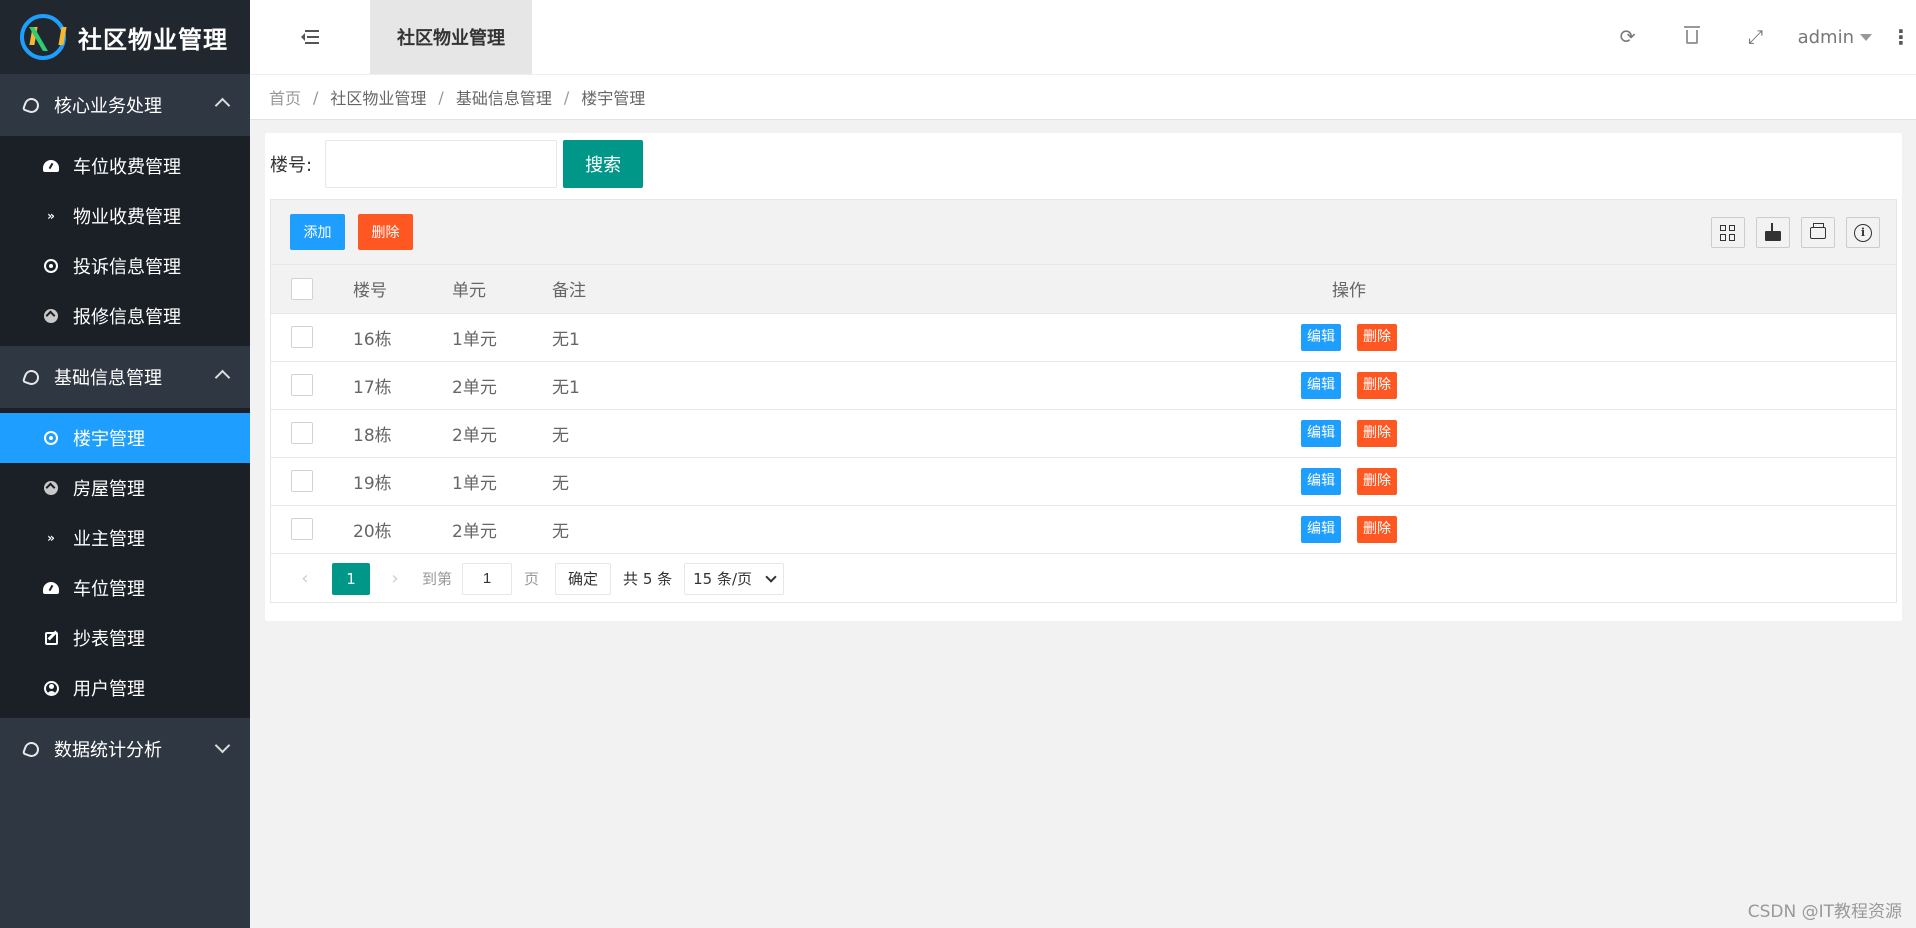  I want to click on leaf-icon, so click(31, 749).